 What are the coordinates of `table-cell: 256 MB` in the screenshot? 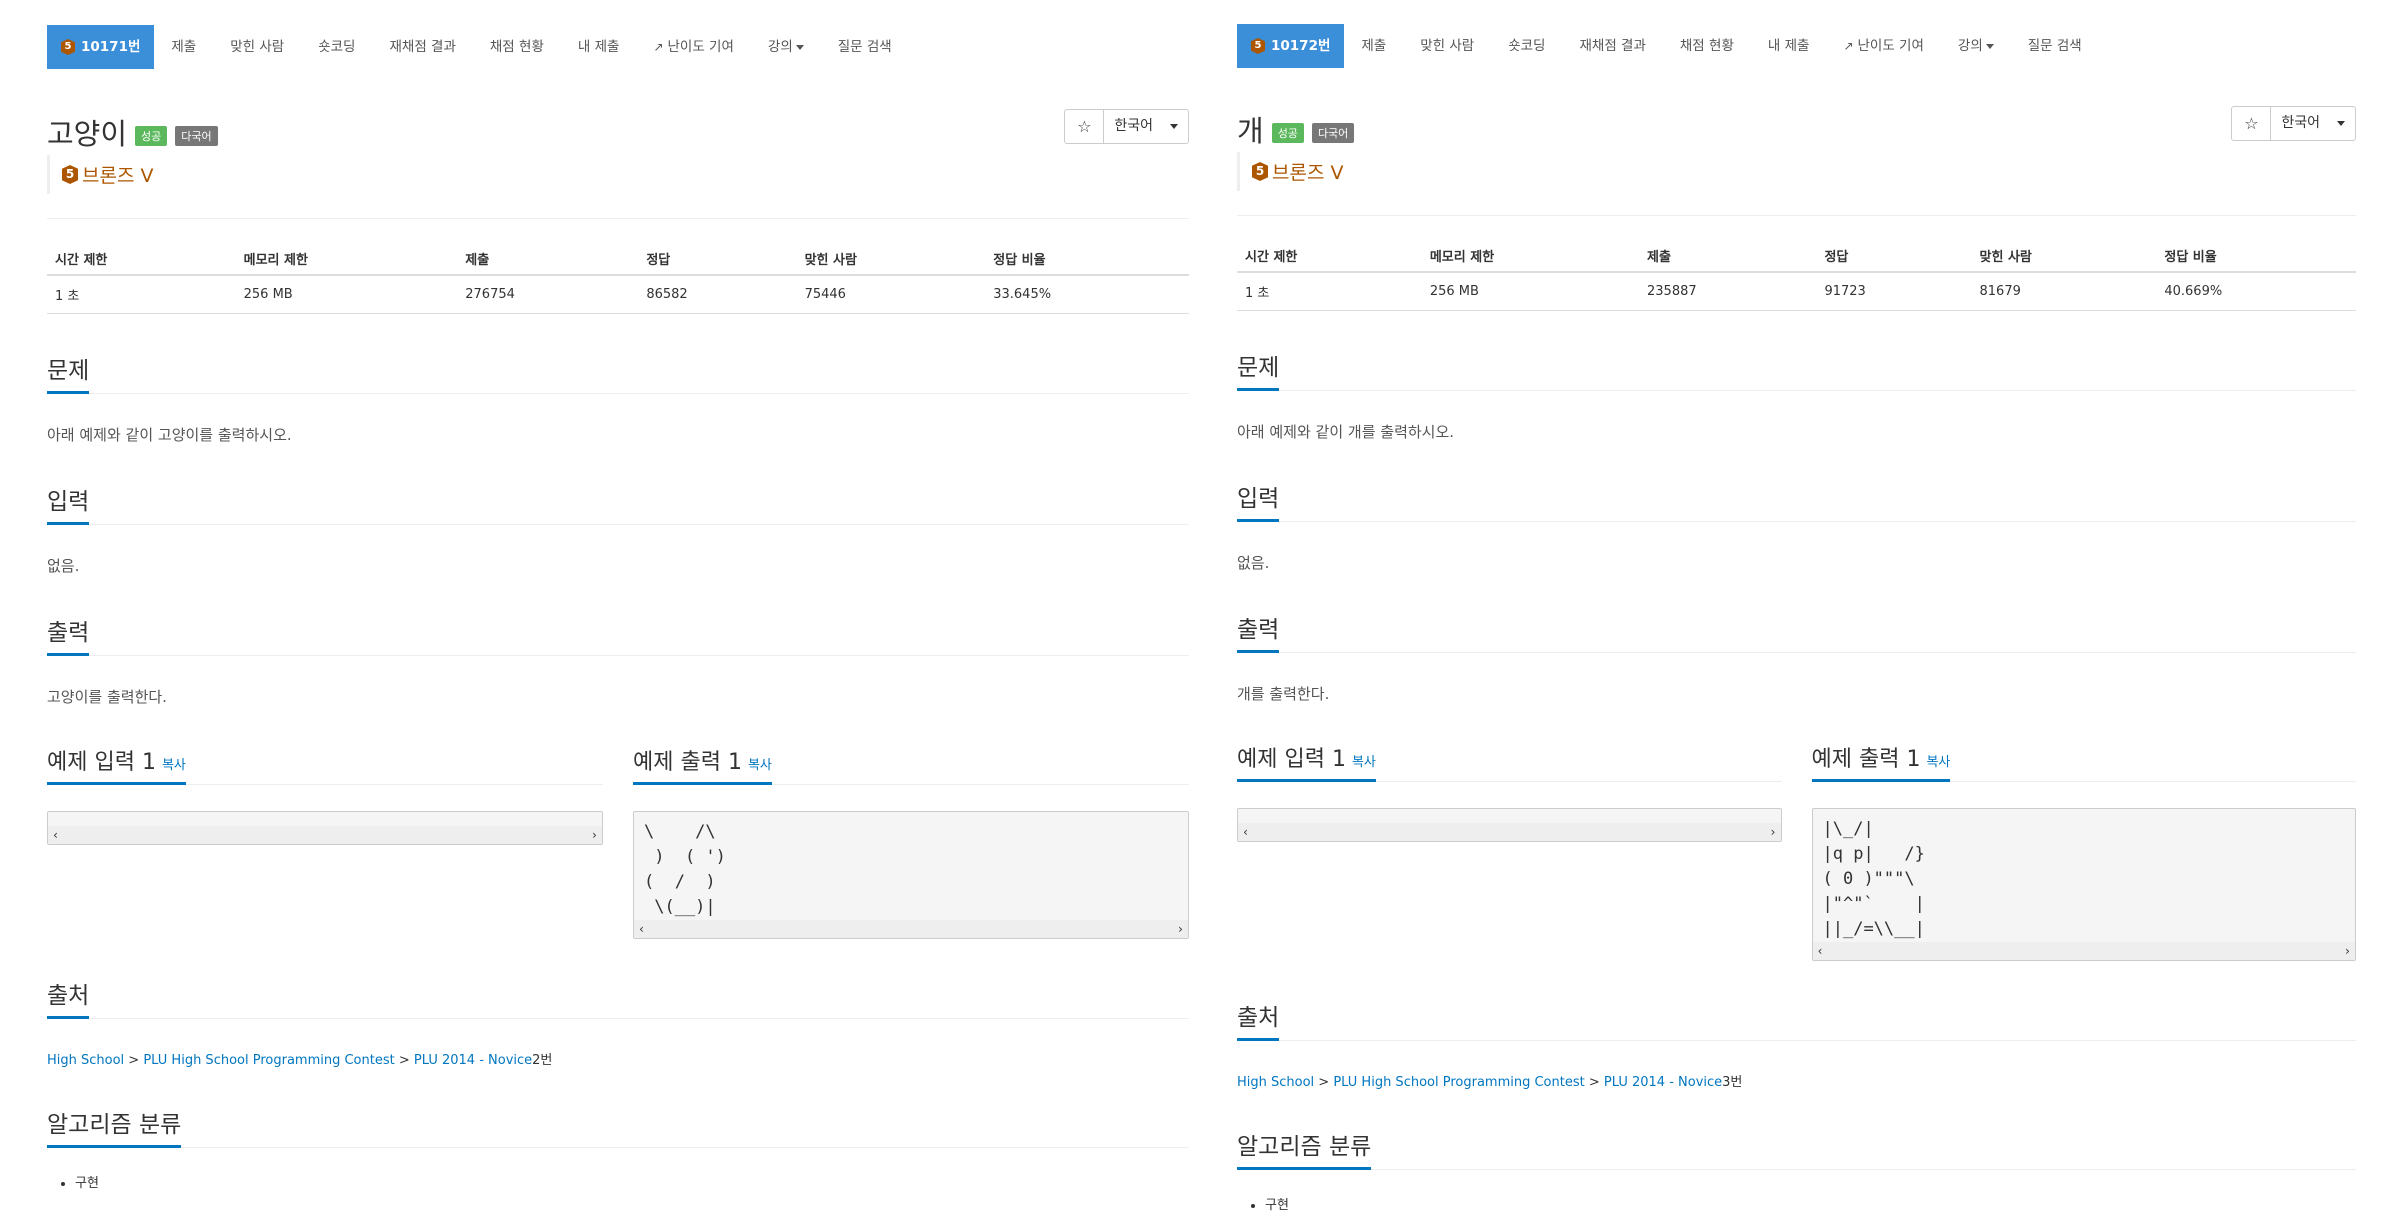 It's located at (346, 294).